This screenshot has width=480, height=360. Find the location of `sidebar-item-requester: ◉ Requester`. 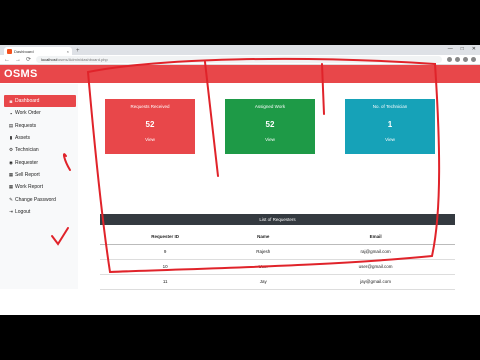

sidebar-item-requester: ◉ Requester is located at coordinates (40, 162).